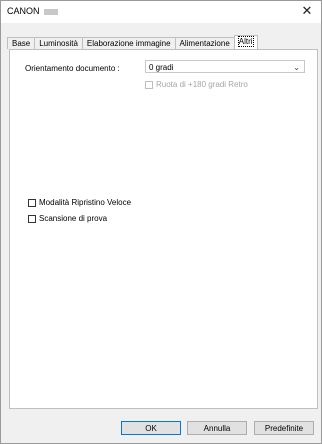 The width and height of the screenshot is (322, 444). I want to click on orientation-selected-value: 0 gradi, so click(161, 67).